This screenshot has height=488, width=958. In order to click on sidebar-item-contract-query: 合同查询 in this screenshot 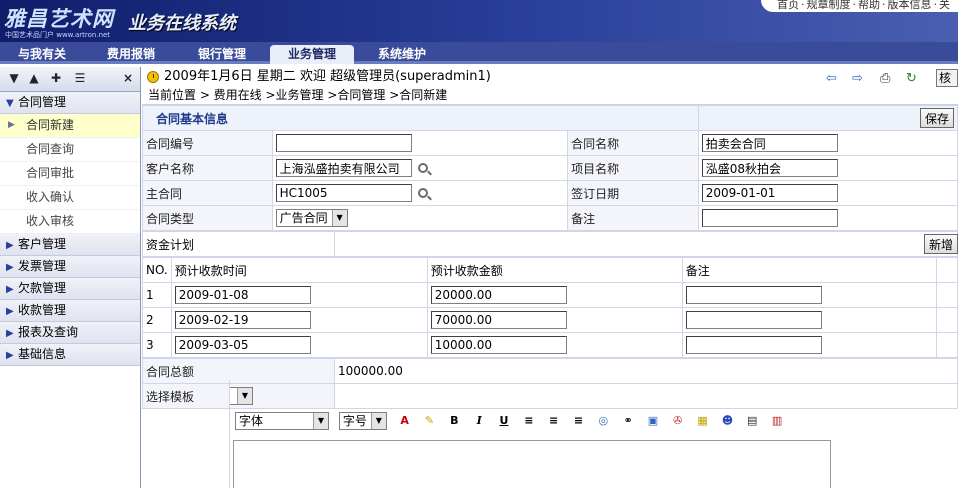, I will do `click(70, 150)`.